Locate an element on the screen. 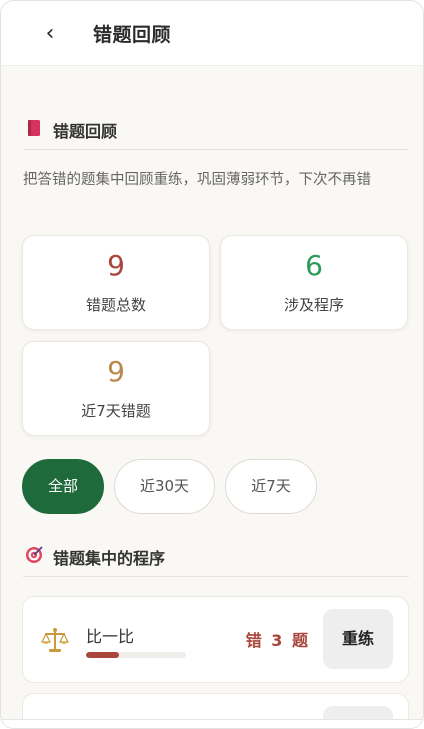 The image size is (424, 729). back-button: ‹ is located at coordinates (50, 34).